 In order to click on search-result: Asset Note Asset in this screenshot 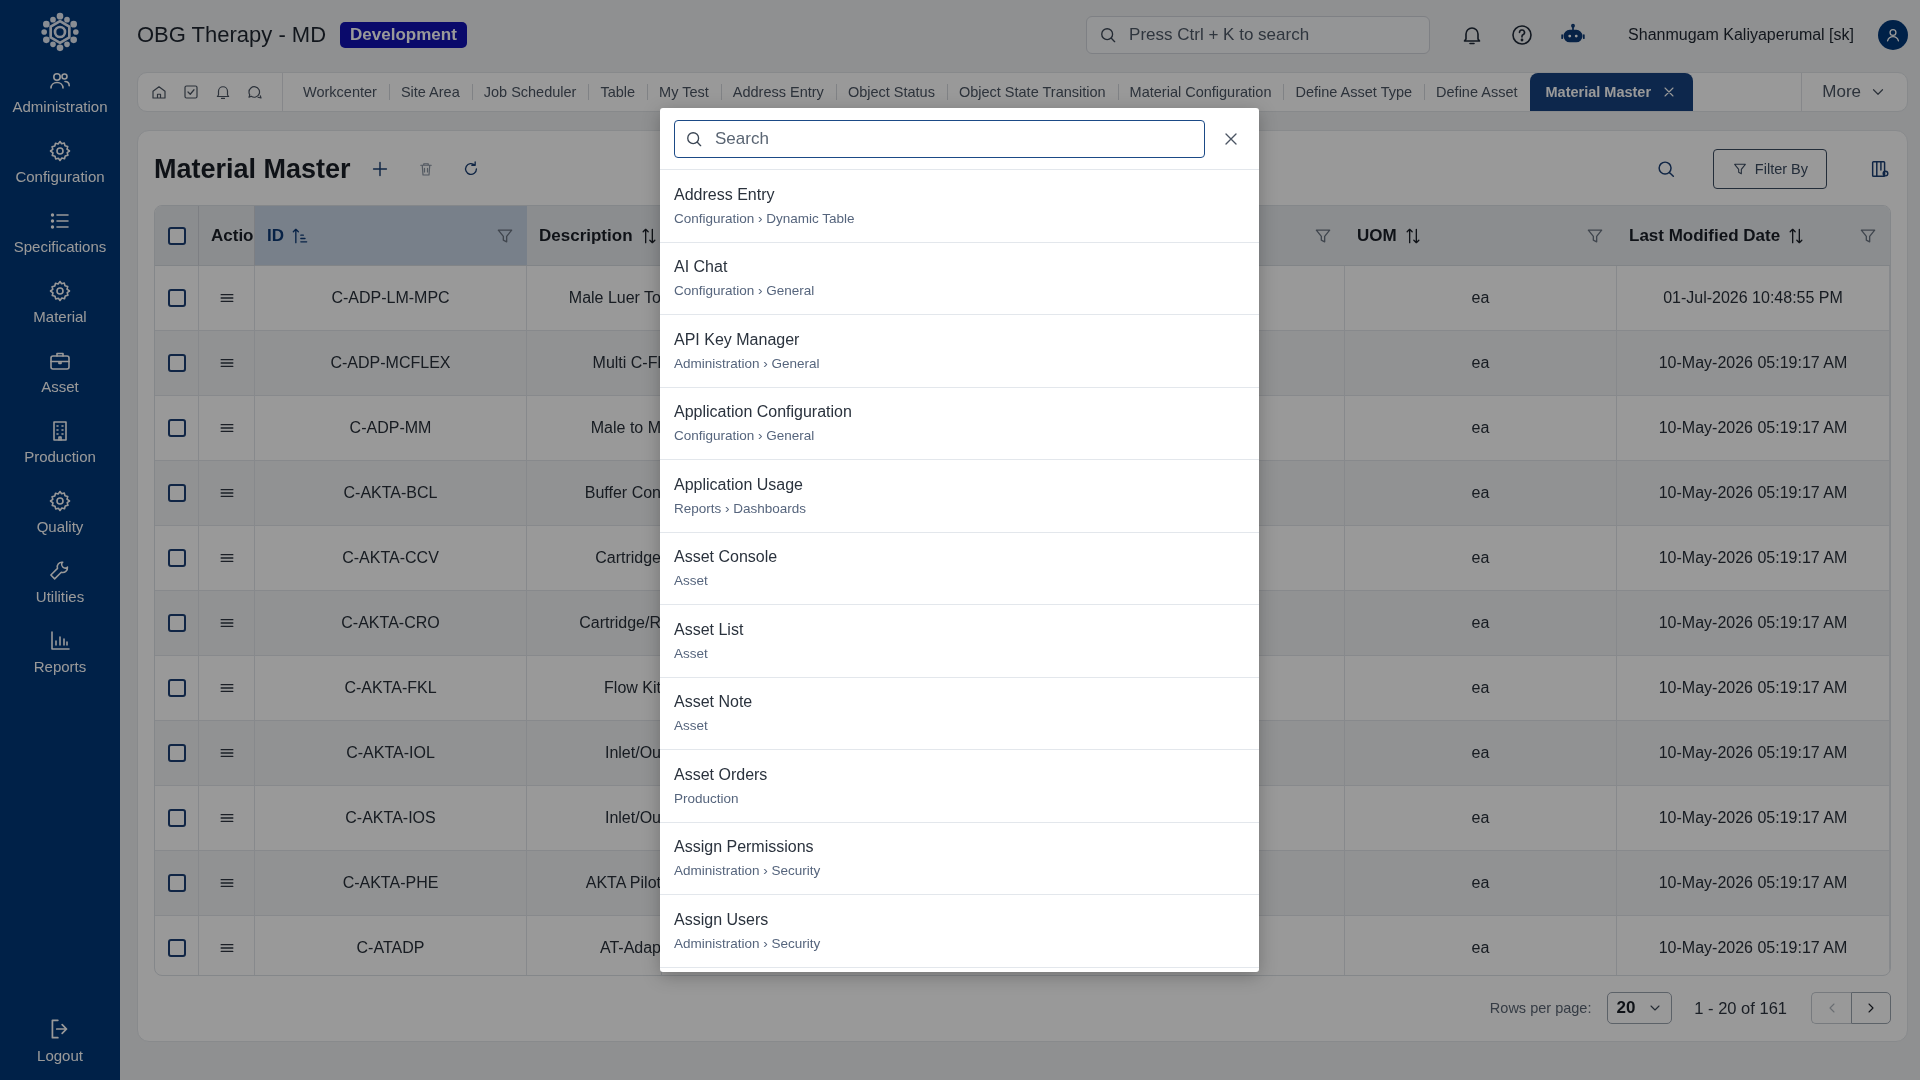, I will do `click(959, 713)`.